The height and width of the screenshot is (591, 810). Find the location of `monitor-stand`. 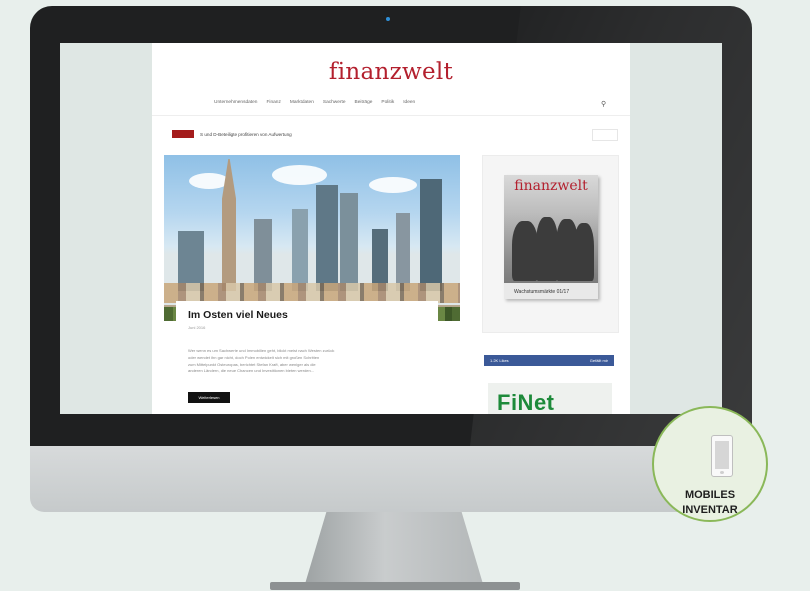

monitor-stand is located at coordinates (394, 548).